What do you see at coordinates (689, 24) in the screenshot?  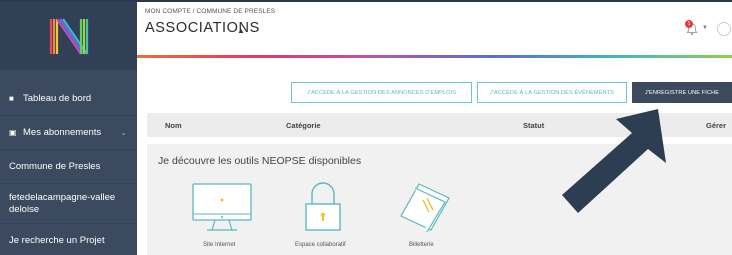 I see `notification-badge: 1` at bounding box center [689, 24].